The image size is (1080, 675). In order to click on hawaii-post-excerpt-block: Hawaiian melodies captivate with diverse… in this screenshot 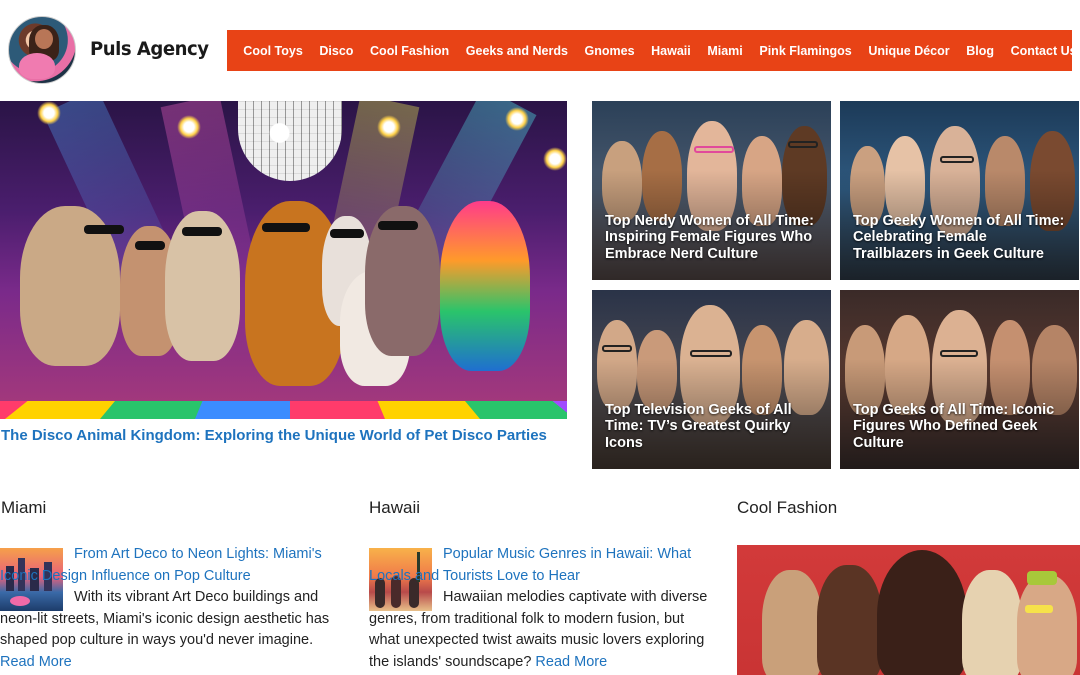, I will do `click(541, 630)`.